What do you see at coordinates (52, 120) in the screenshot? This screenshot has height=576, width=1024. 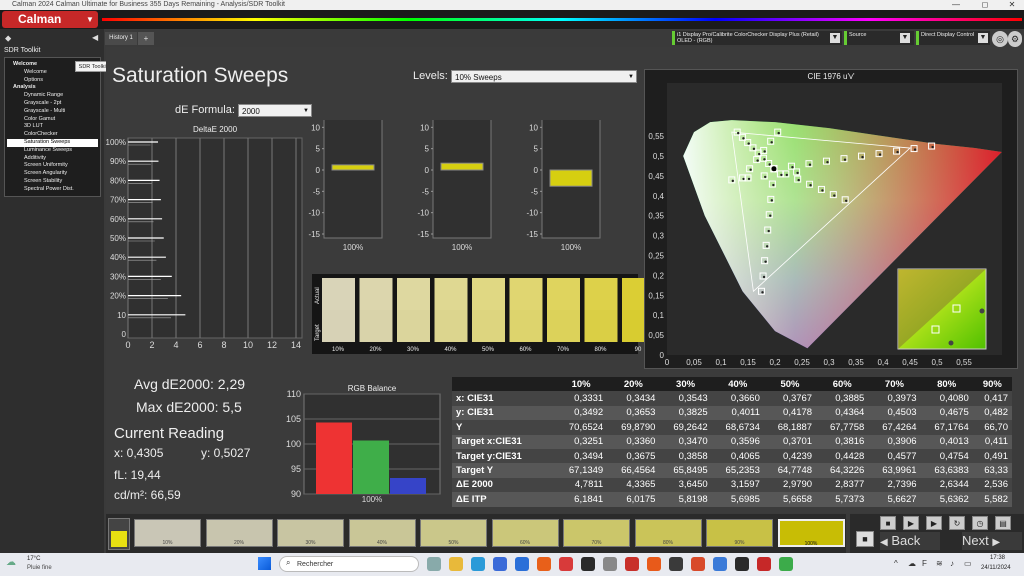 I see `tree-item-color-gamut: Color Gamut` at bounding box center [52, 120].